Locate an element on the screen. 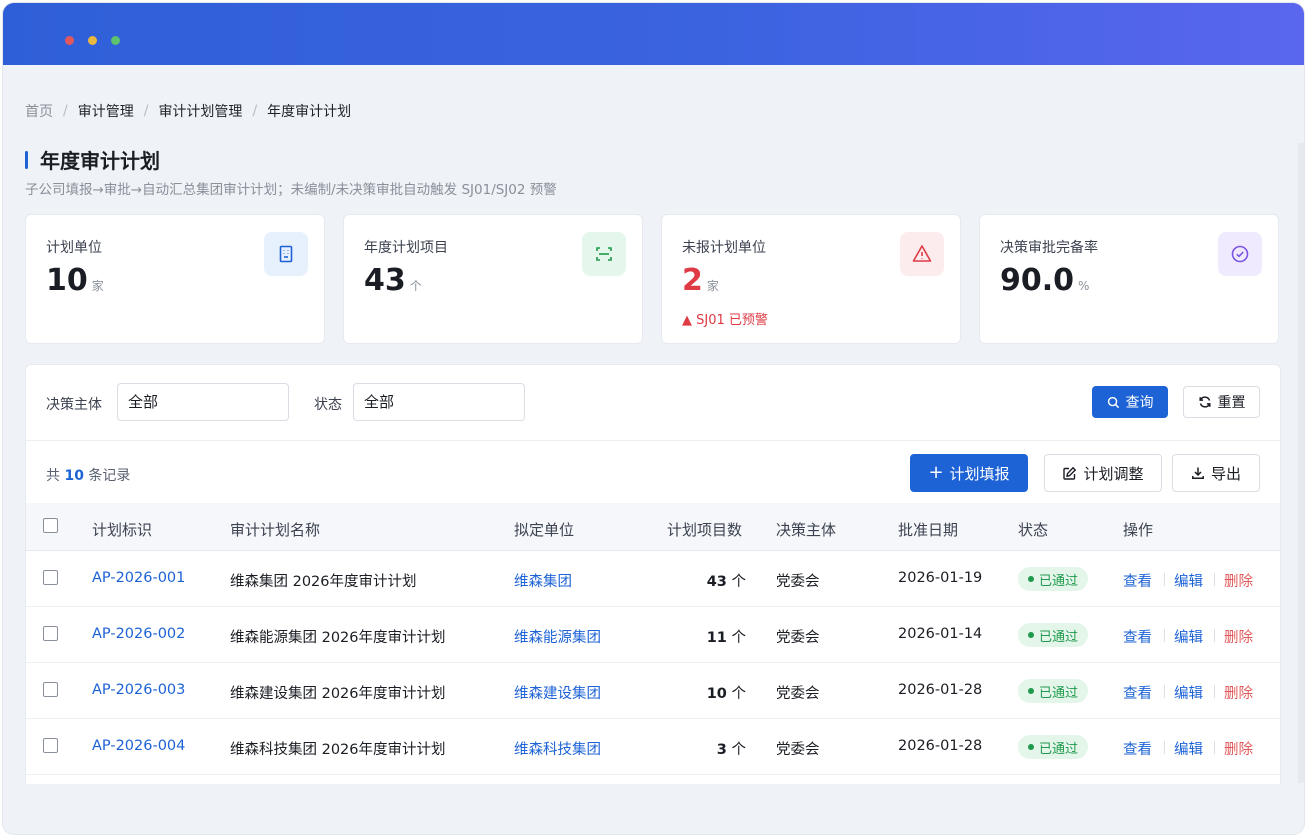 This screenshot has height=838, width=1308. approval-date: 2026-01-14 is located at coordinates (940, 634).